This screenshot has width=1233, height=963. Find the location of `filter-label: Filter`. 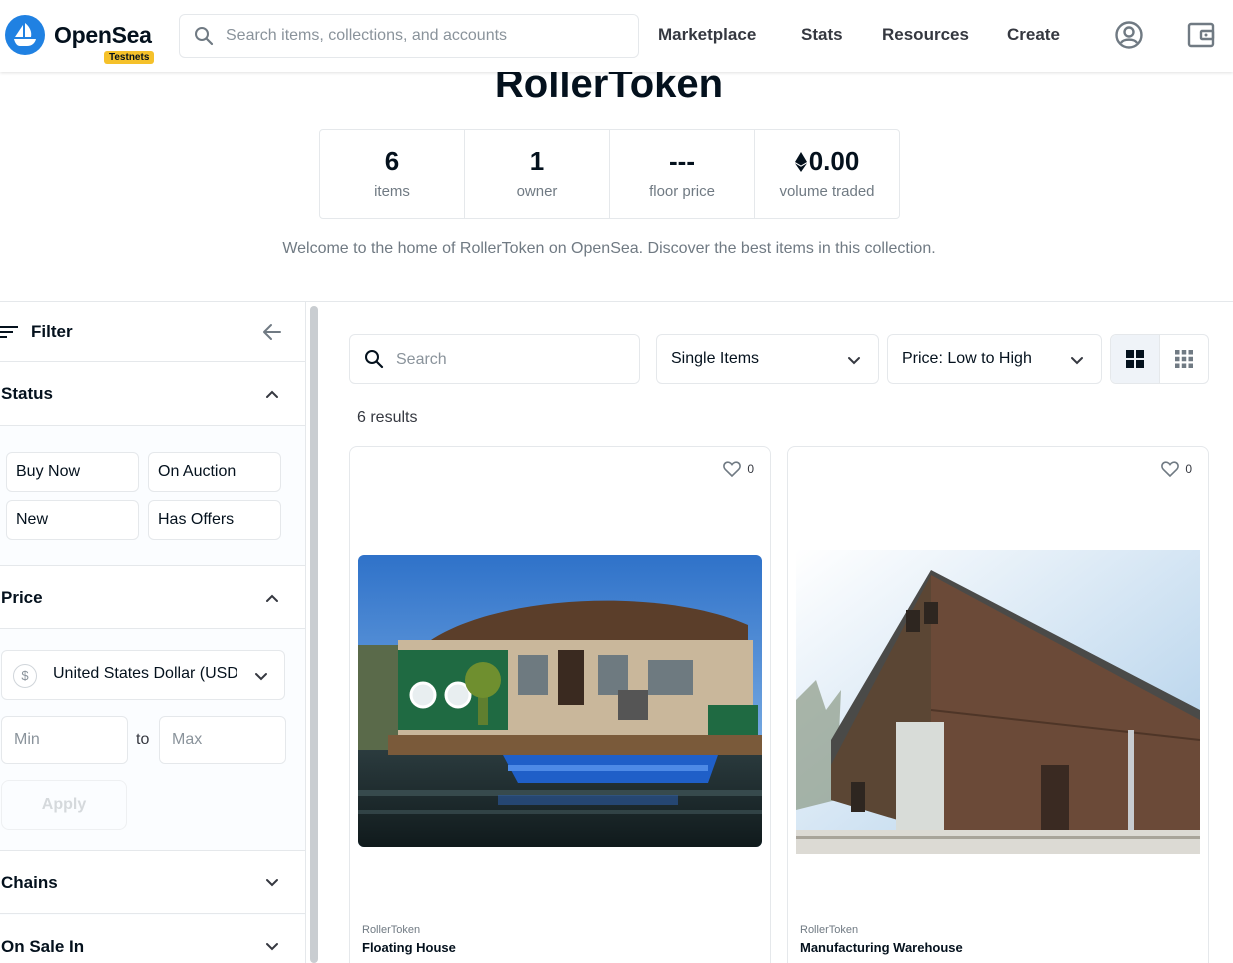

filter-label: Filter is located at coordinates (52, 331).